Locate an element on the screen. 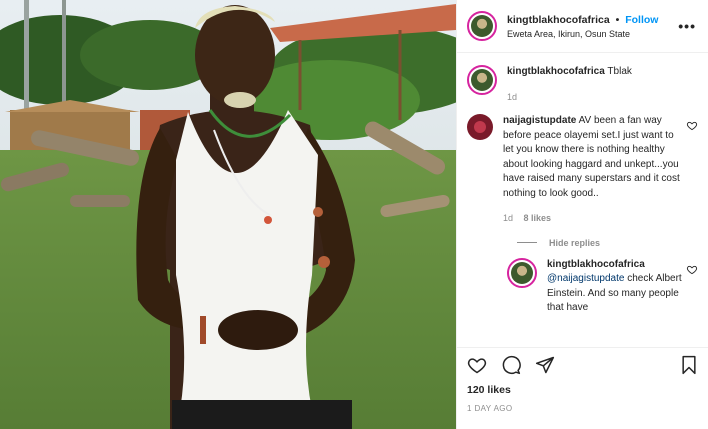  comment-meta: 1d 8 likes is located at coordinates (592, 218).